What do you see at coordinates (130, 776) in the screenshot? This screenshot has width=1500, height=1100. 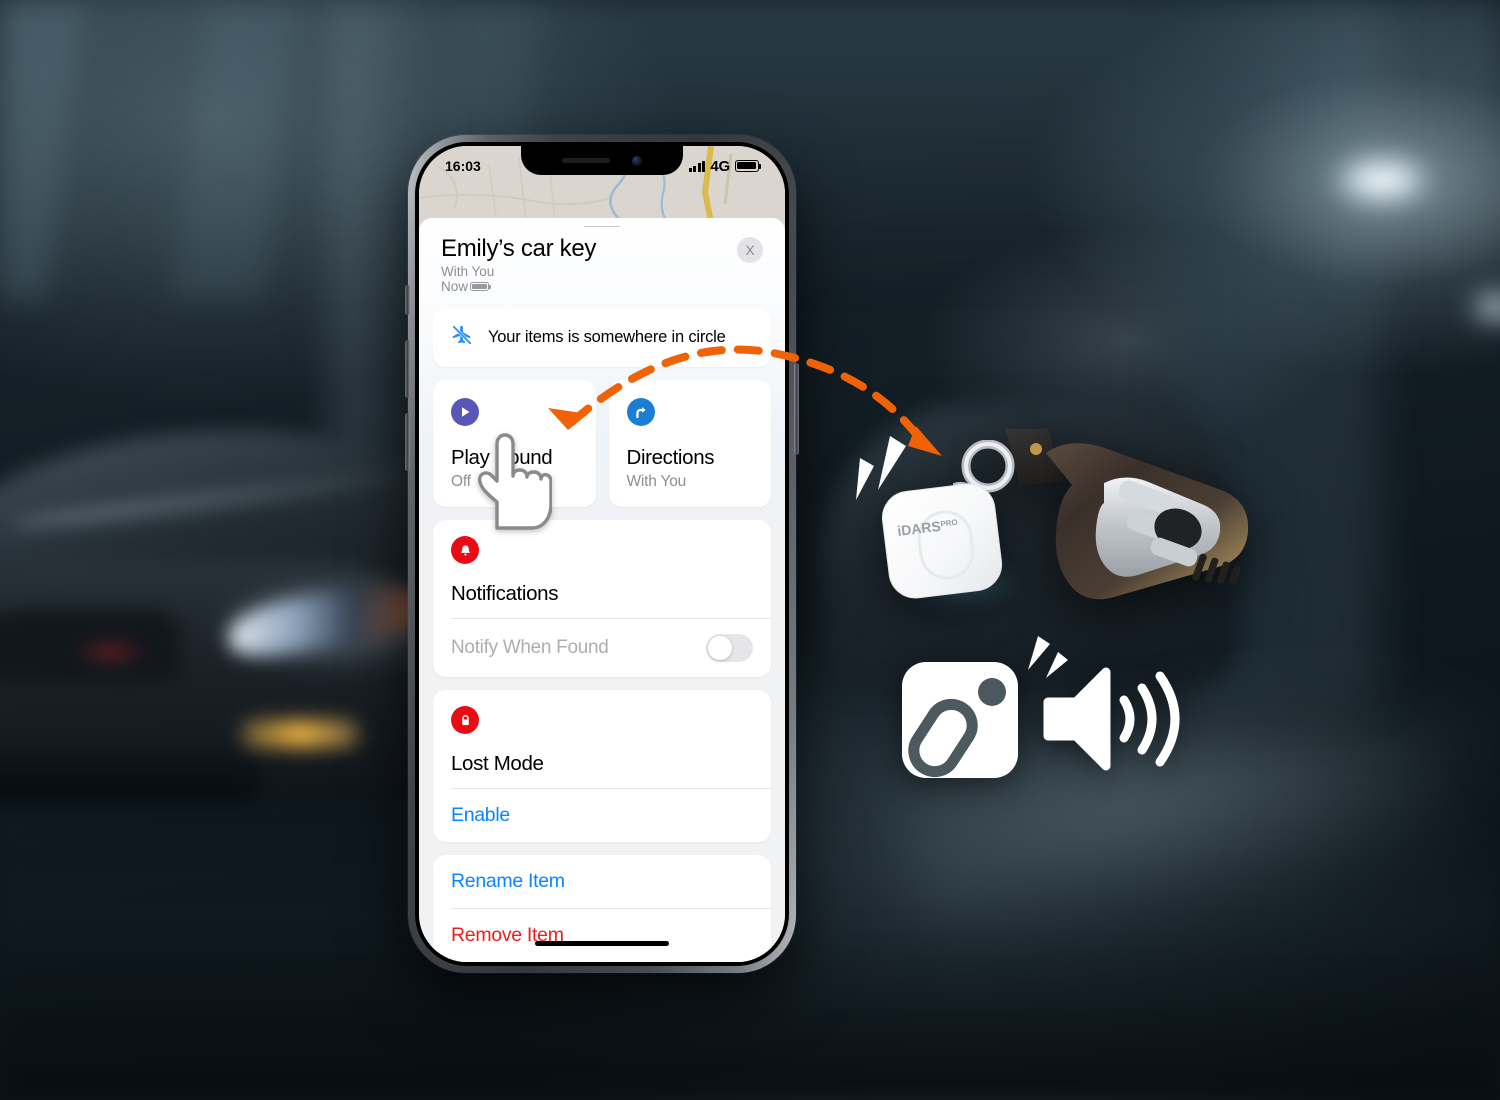 I see `car-lower-grille` at bounding box center [130, 776].